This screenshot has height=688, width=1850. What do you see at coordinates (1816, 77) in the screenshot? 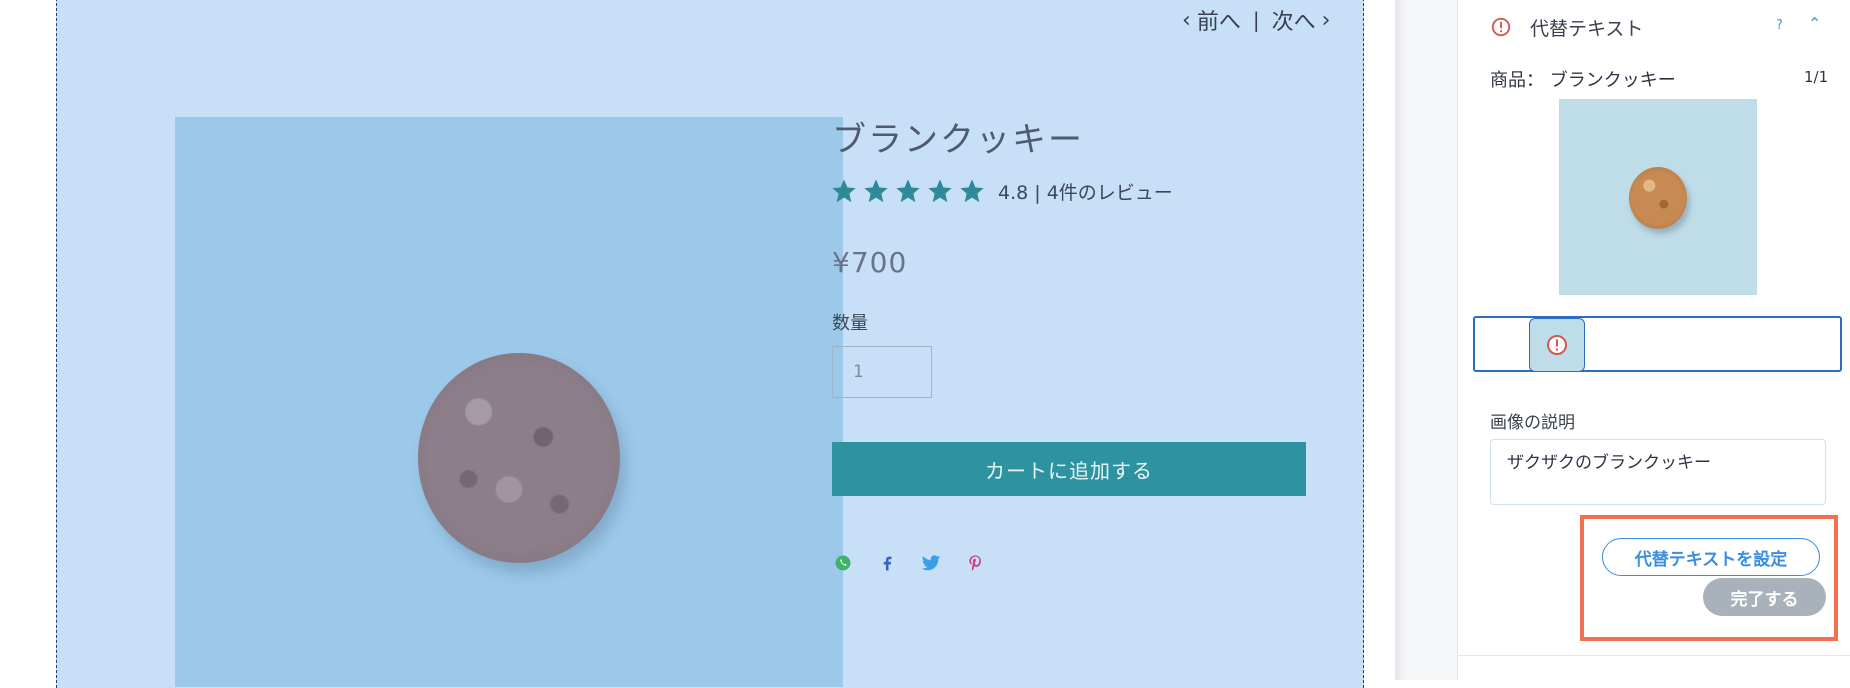
I see `image-counter: 1/1` at bounding box center [1816, 77].